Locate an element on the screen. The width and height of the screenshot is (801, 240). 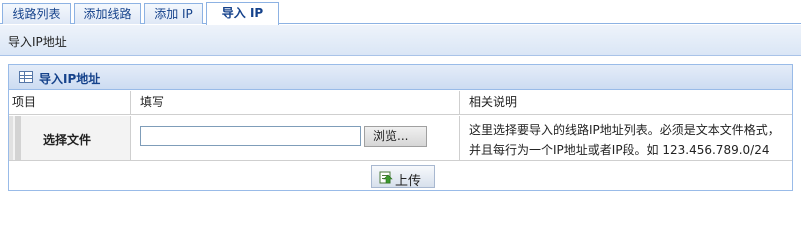
row-marker-inner is located at coordinates (18, 138).